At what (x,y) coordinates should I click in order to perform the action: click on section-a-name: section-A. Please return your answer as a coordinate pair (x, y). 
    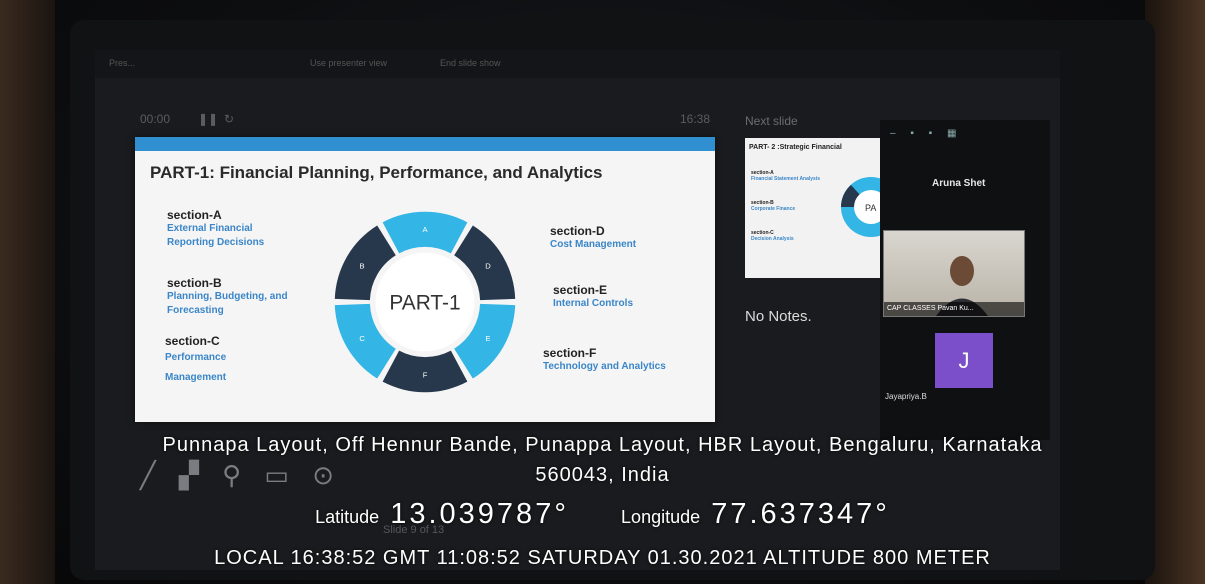
    Looking at the image, I should click on (194, 215).